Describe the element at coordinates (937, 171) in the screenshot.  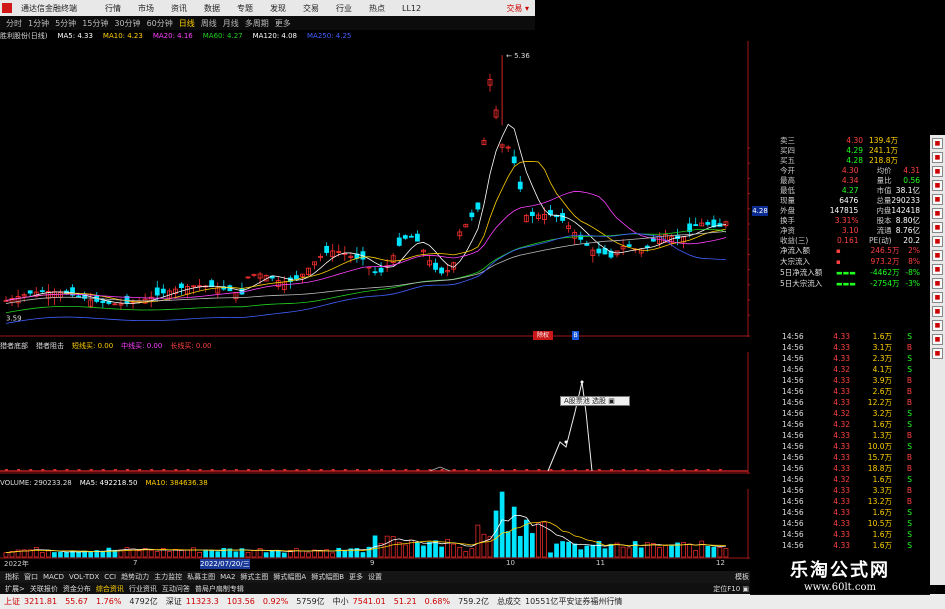
I see `sidebar-news-icon: ■` at that location.